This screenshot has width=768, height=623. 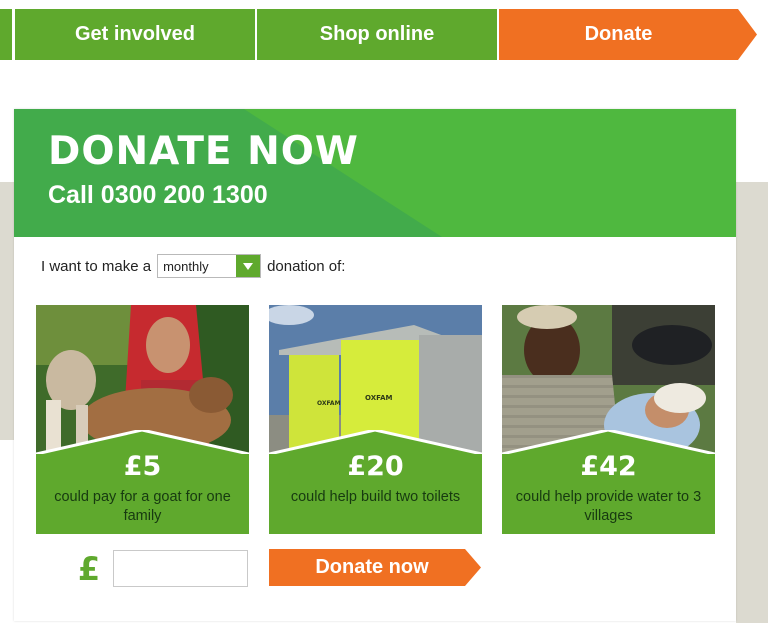 I want to click on main-navigation: Get involved Shop online Donate, so click(x=384, y=34).